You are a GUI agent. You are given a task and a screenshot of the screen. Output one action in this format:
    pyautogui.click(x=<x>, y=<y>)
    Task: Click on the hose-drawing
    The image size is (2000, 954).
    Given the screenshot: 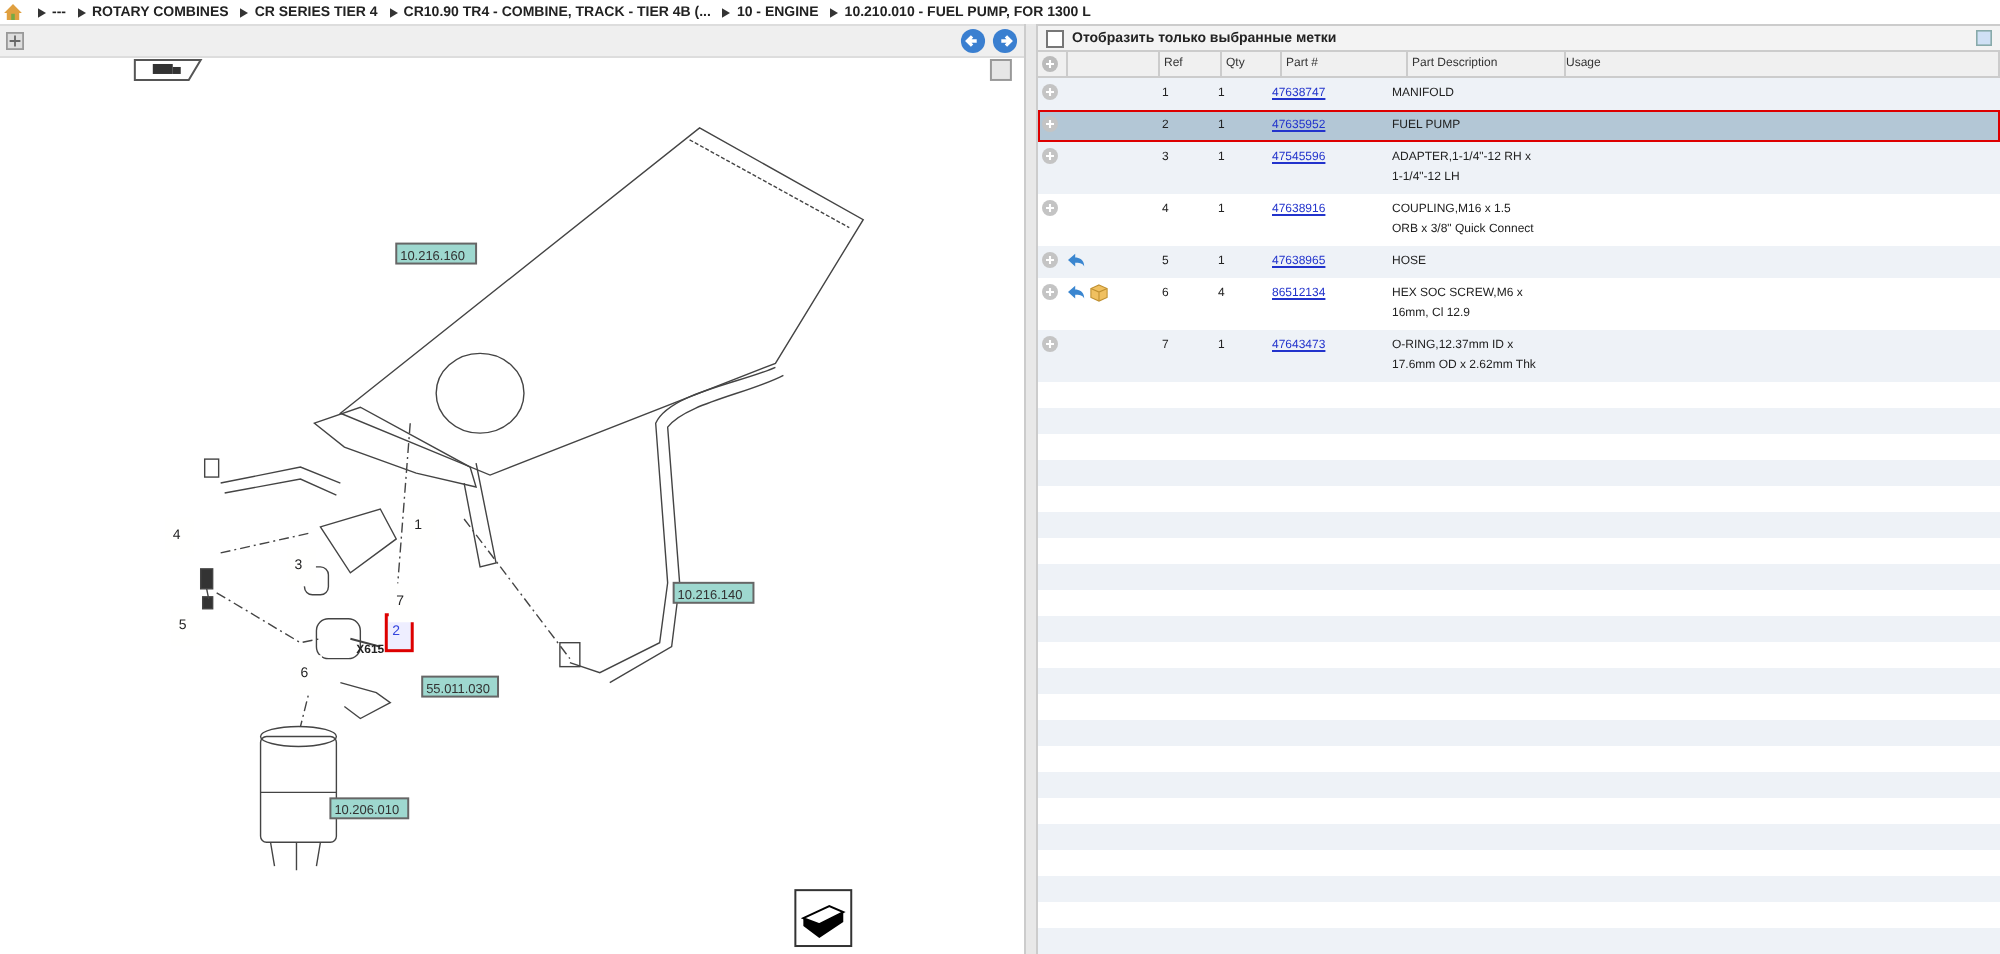 What is the action you would take?
    pyautogui.click(x=273, y=477)
    